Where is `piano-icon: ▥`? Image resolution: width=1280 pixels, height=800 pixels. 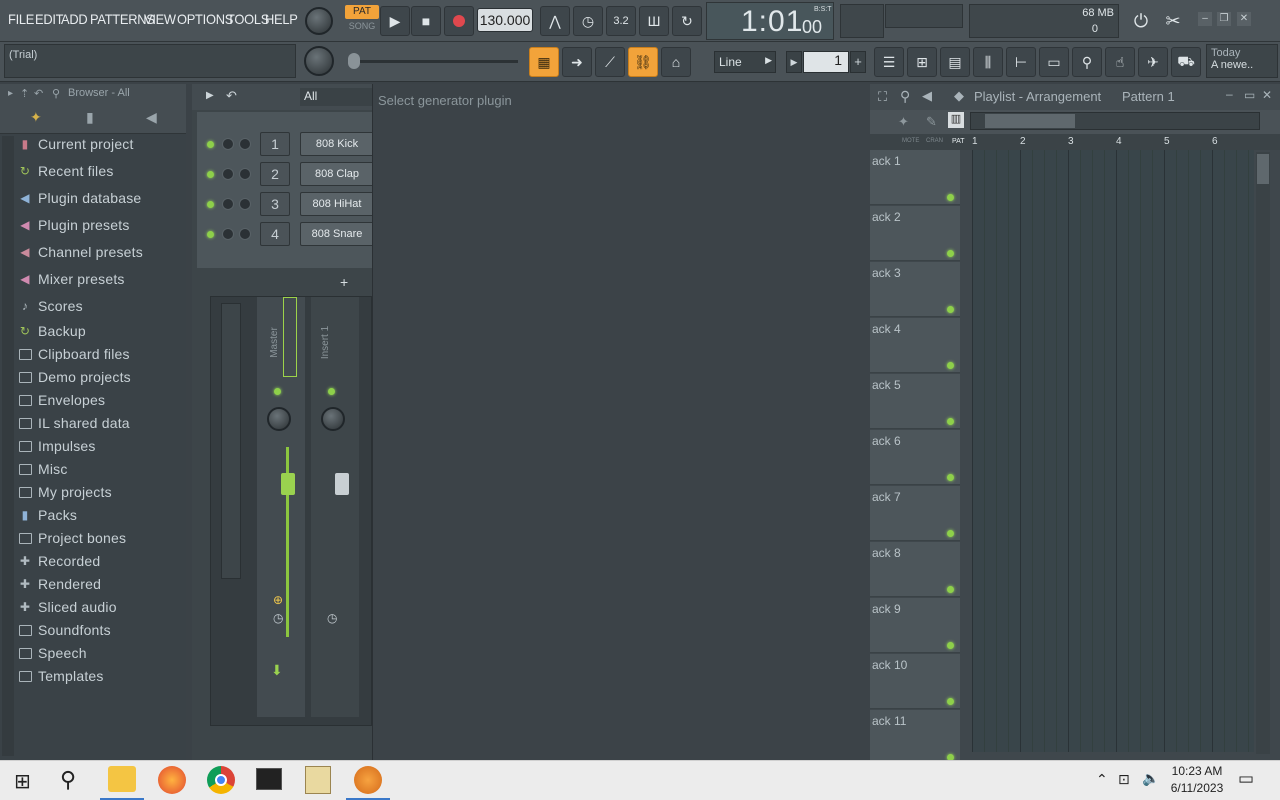 piano-icon: ▥ is located at coordinates (956, 120).